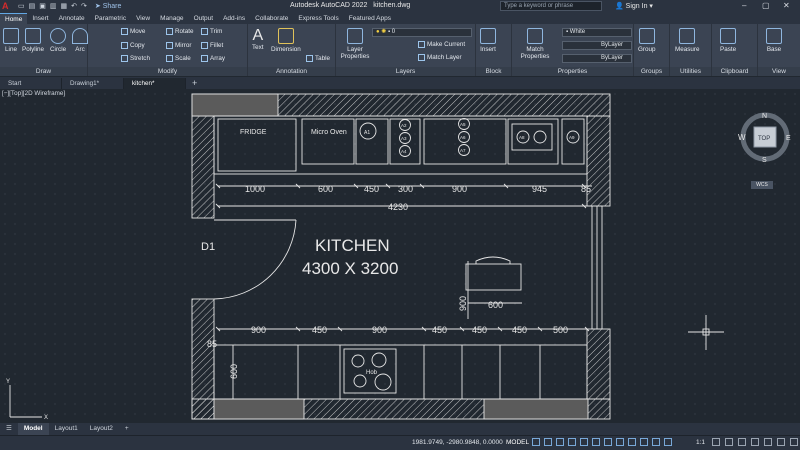  What do you see at coordinates (11, 40) in the screenshot?
I see `line-button: Line` at bounding box center [11, 40].